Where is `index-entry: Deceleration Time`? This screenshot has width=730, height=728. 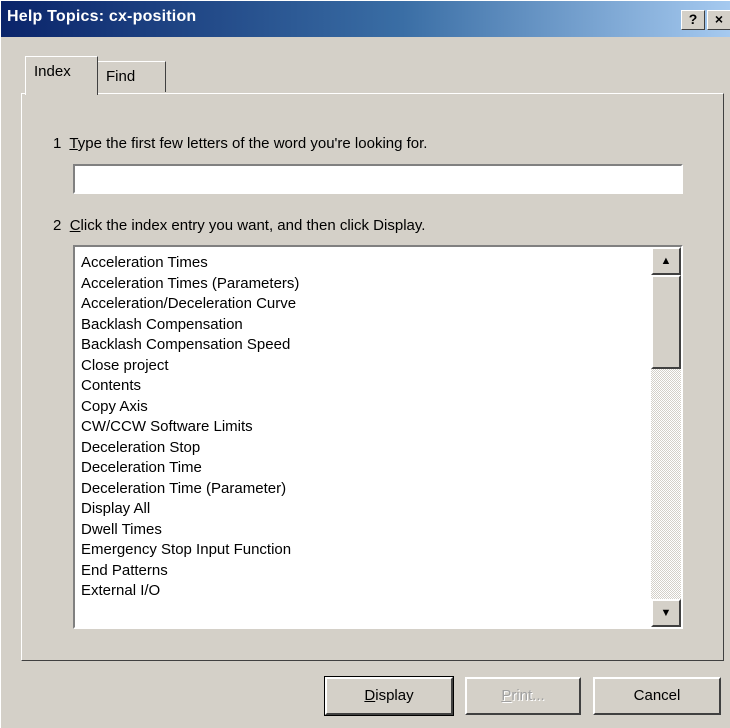
index-entry: Deceleration Time is located at coordinates (366, 468).